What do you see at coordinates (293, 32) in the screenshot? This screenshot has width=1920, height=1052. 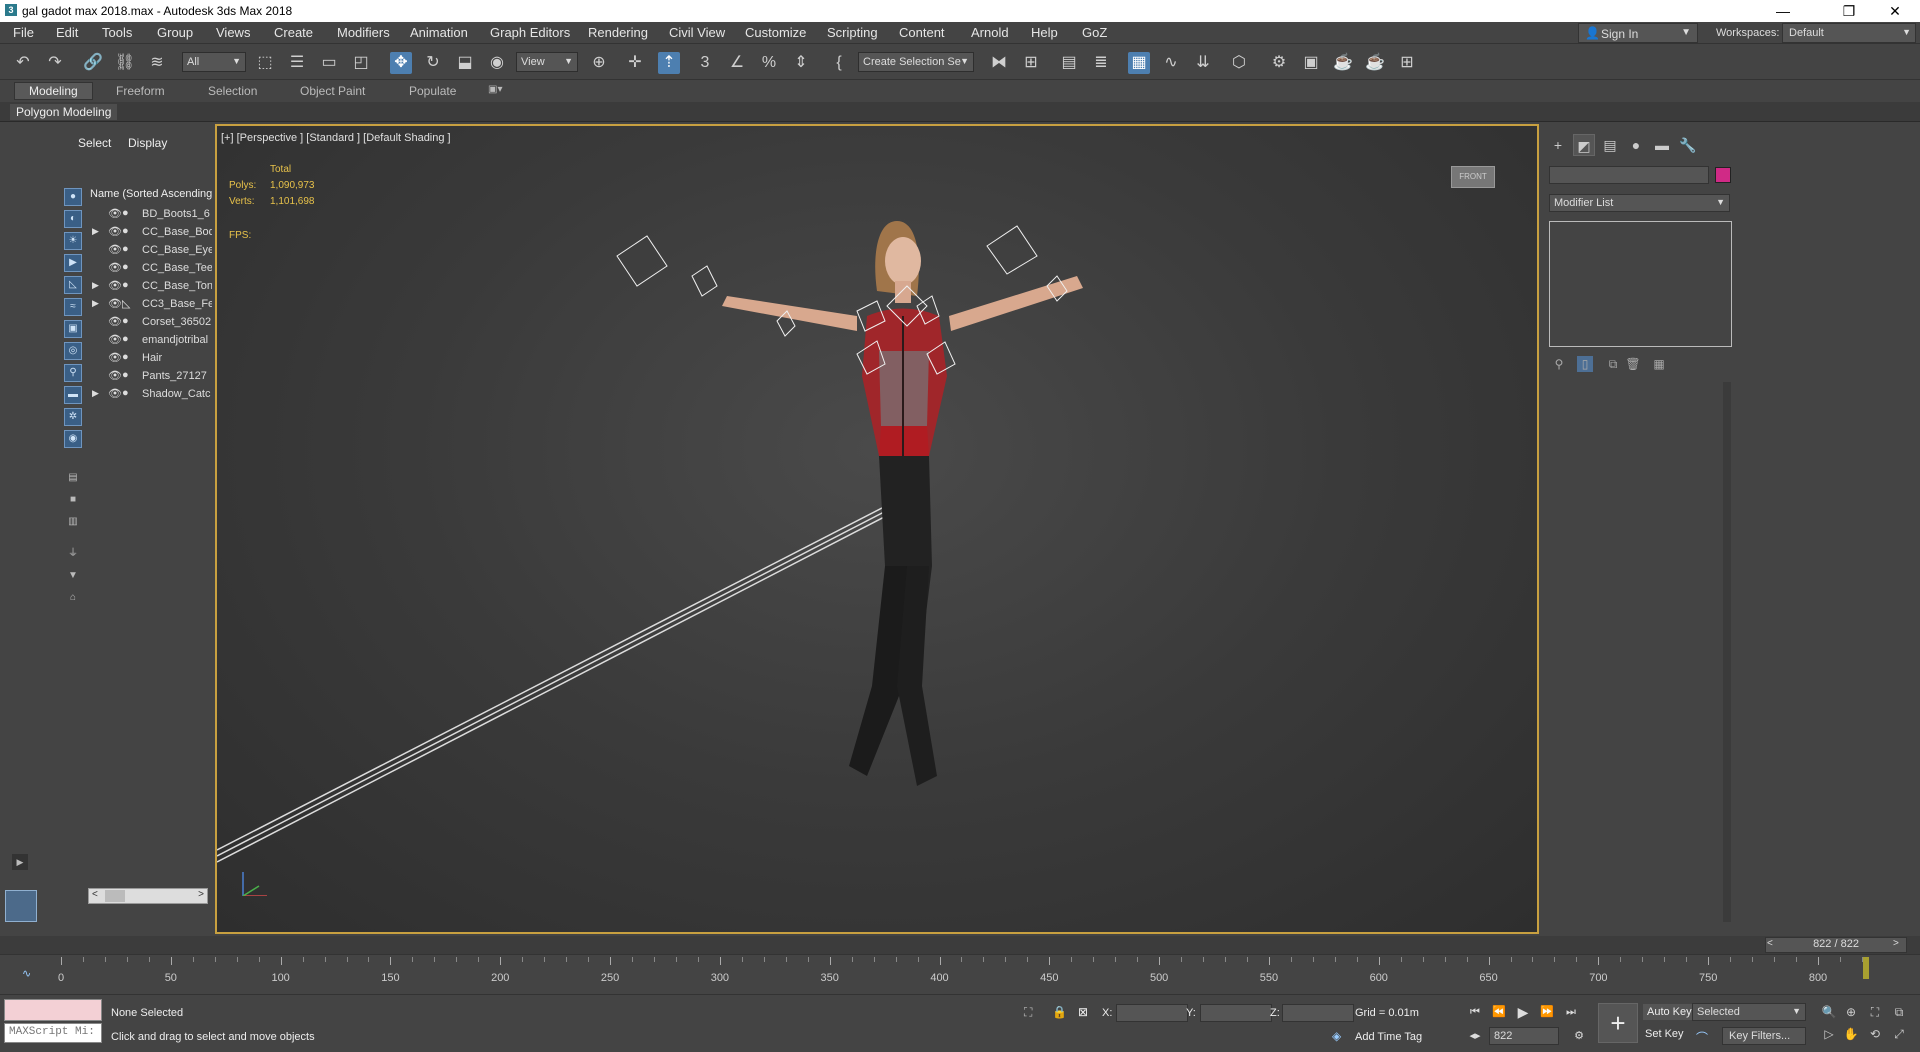 I see `menu-create: Create` at bounding box center [293, 32].